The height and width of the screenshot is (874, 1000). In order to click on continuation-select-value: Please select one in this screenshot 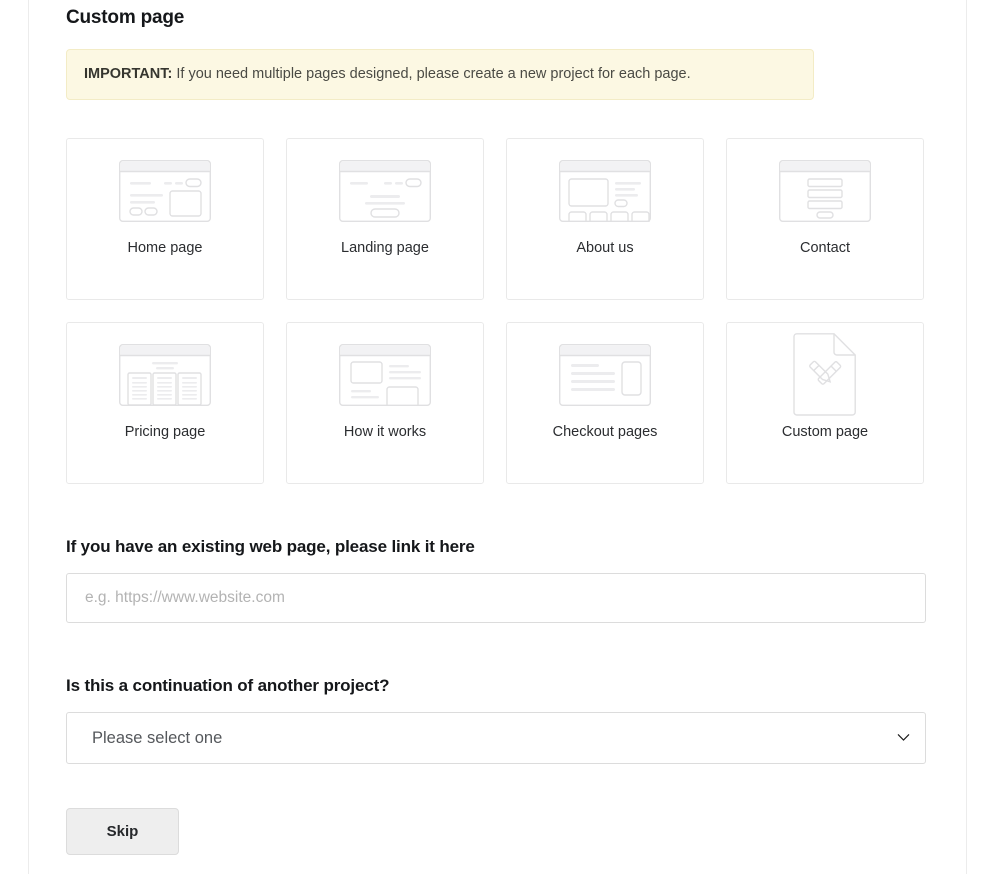, I will do `click(157, 737)`.